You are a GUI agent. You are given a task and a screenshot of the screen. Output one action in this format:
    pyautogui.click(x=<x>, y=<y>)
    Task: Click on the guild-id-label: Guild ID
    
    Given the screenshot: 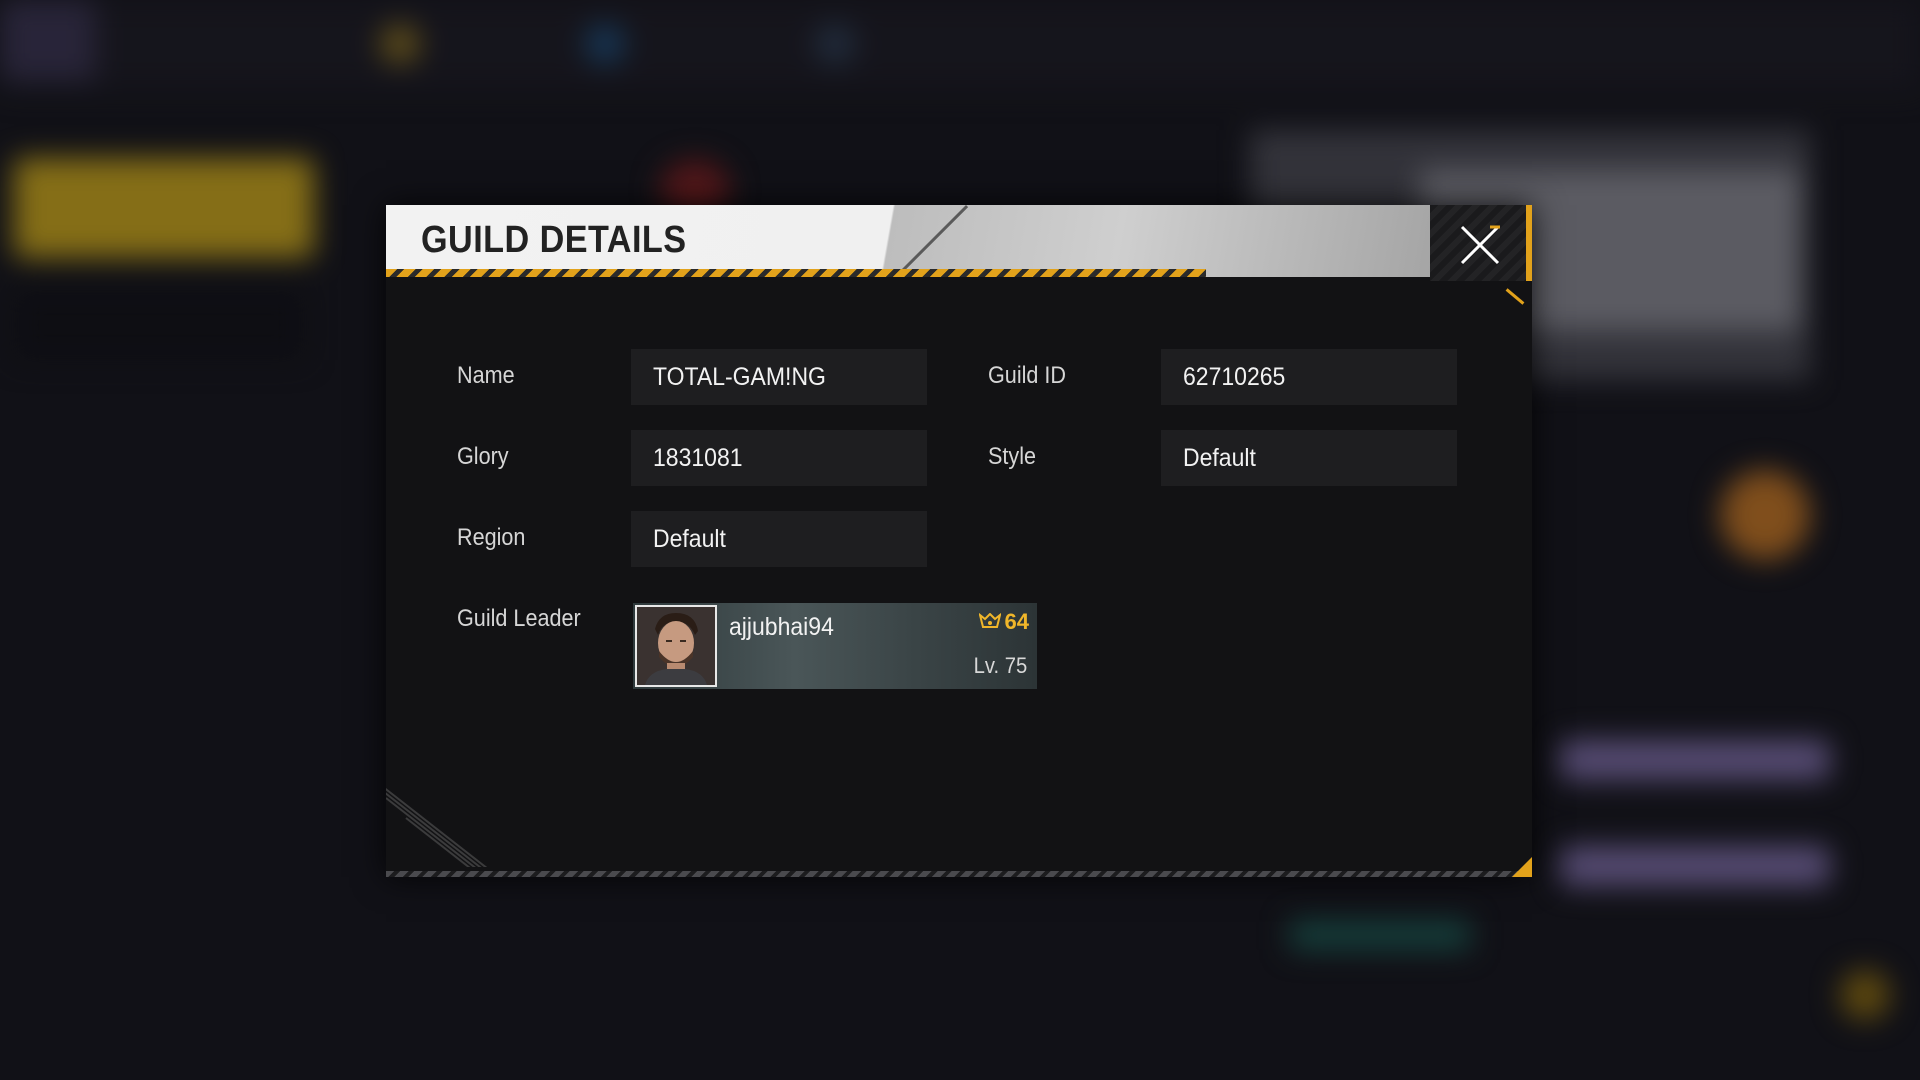 What is the action you would take?
    pyautogui.click(x=1027, y=375)
    